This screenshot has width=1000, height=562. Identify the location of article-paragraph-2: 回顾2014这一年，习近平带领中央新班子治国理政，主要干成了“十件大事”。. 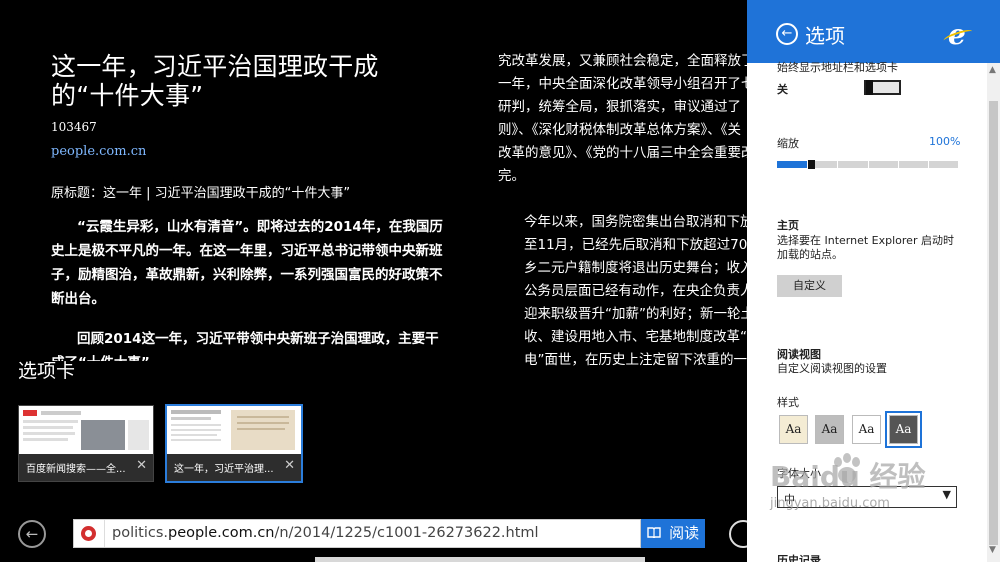
(245, 346).